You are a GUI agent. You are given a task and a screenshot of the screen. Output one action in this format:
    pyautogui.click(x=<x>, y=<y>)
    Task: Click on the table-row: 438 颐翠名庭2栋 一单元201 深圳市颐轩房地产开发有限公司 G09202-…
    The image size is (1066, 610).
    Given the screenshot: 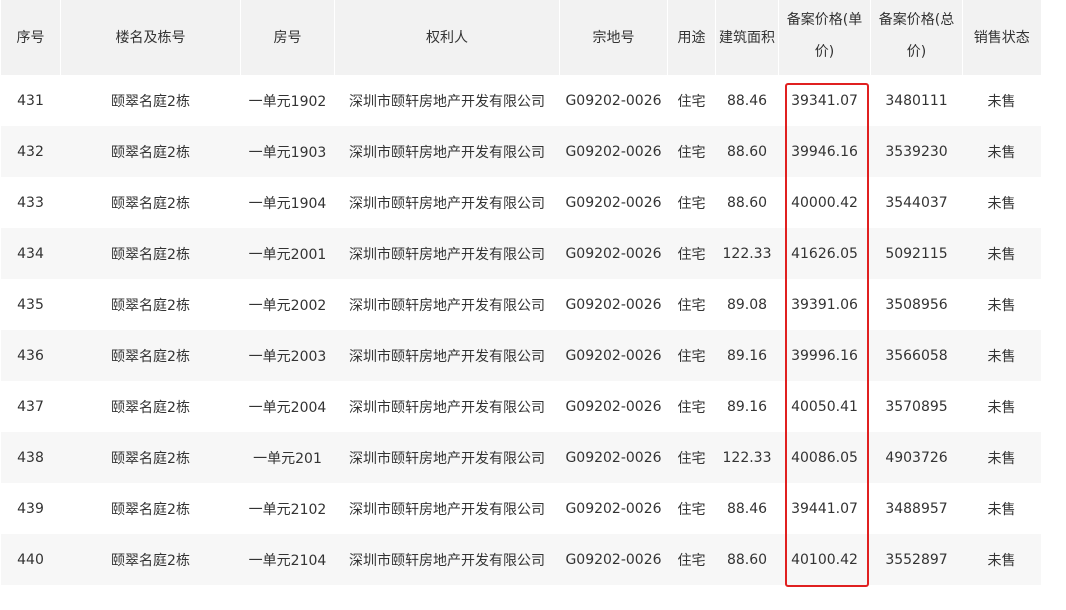 What is the action you would take?
    pyautogui.click(x=520, y=457)
    